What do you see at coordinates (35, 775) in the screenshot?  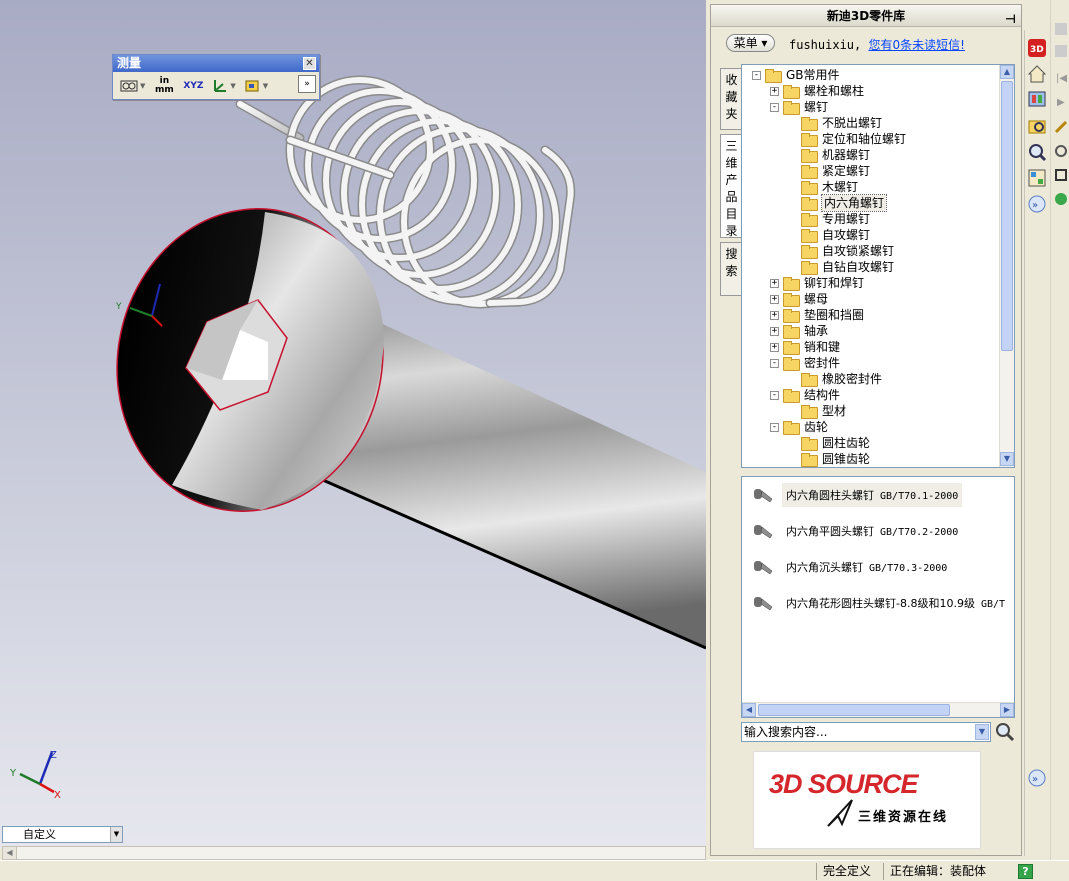 I see `view-orientation-triad: Z Y X` at bounding box center [35, 775].